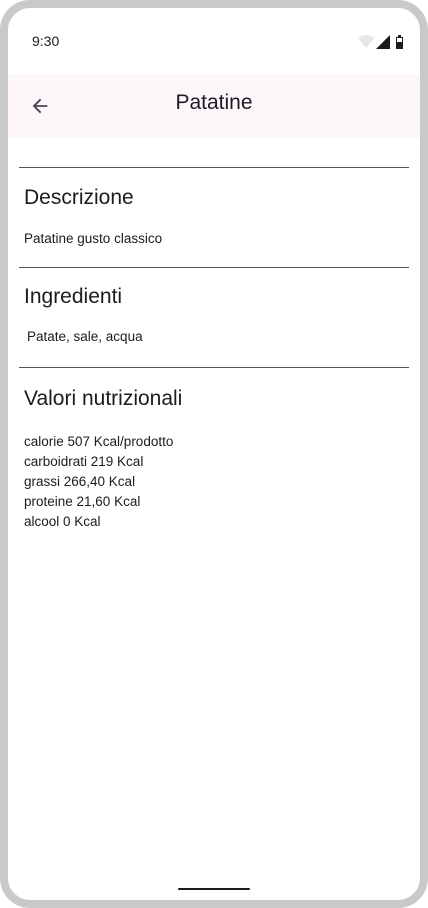 The height and width of the screenshot is (908, 428). What do you see at coordinates (93, 238) in the screenshot?
I see `description-text: Patatine gusto classico` at bounding box center [93, 238].